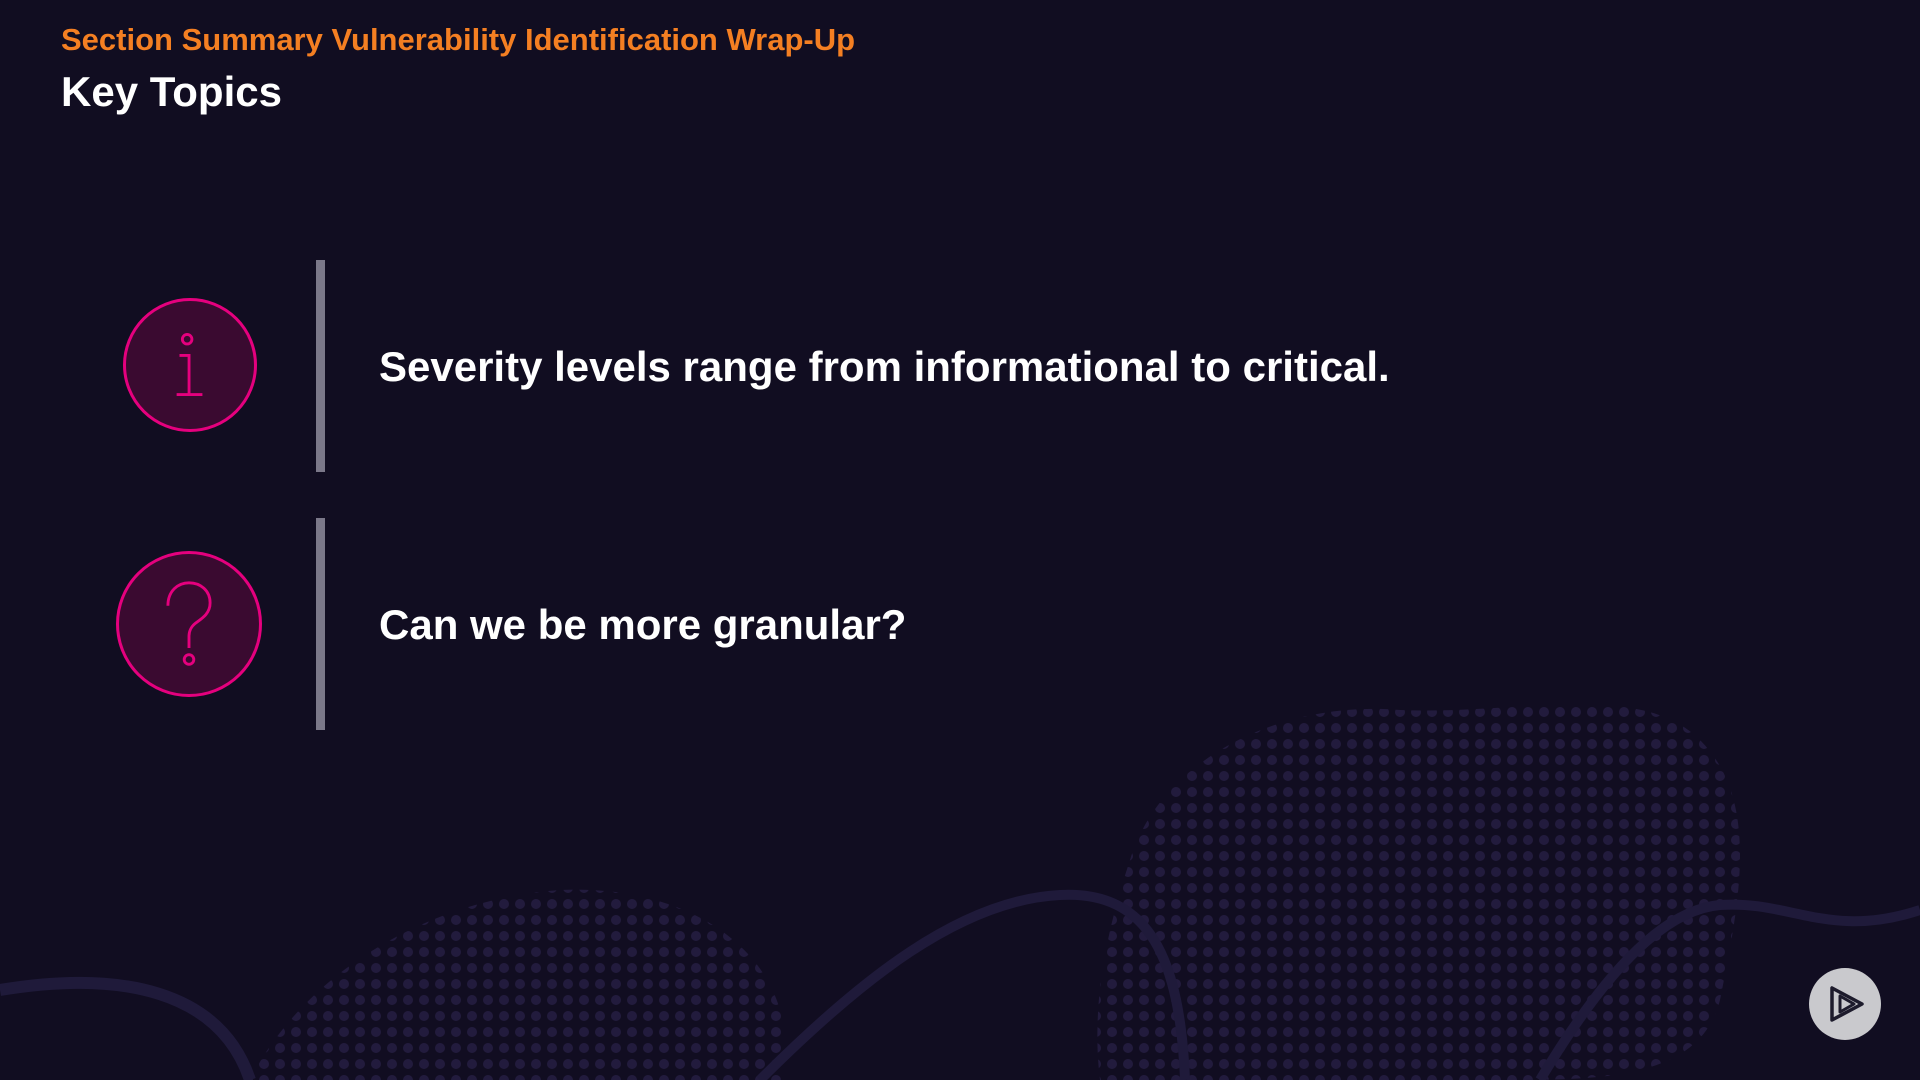 Image resolution: width=1920 pixels, height=1080 pixels. I want to click on play-icon, so click(1847, 1004).